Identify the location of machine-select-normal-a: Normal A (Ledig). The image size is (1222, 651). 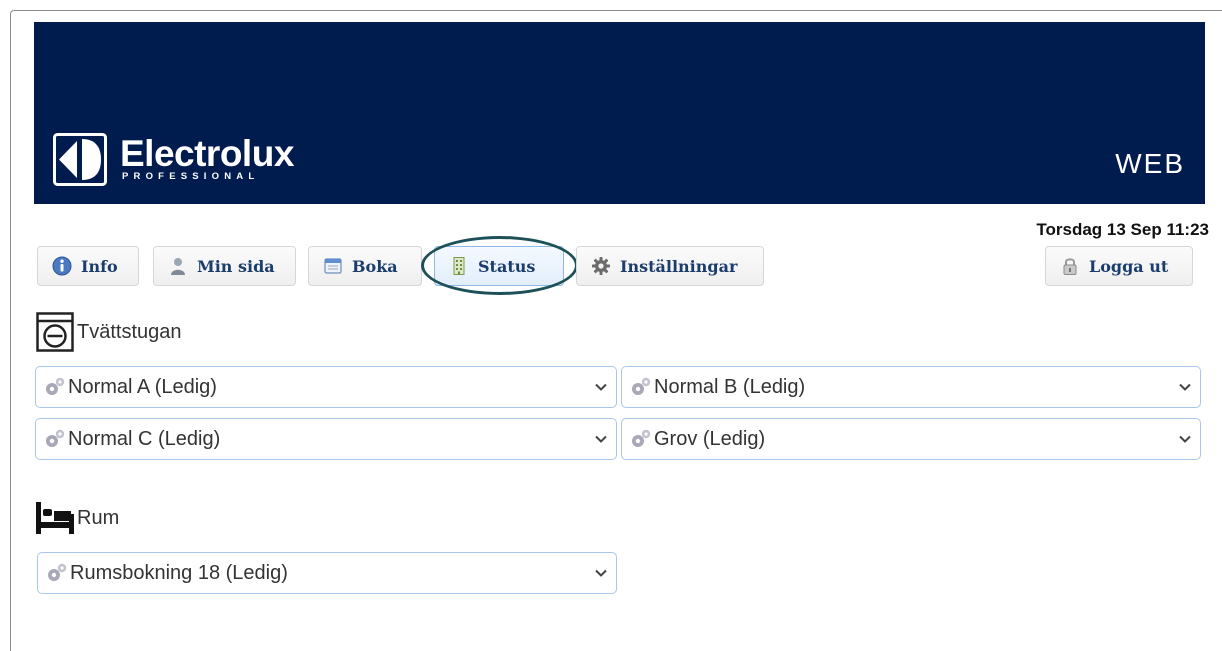
(326, 387).